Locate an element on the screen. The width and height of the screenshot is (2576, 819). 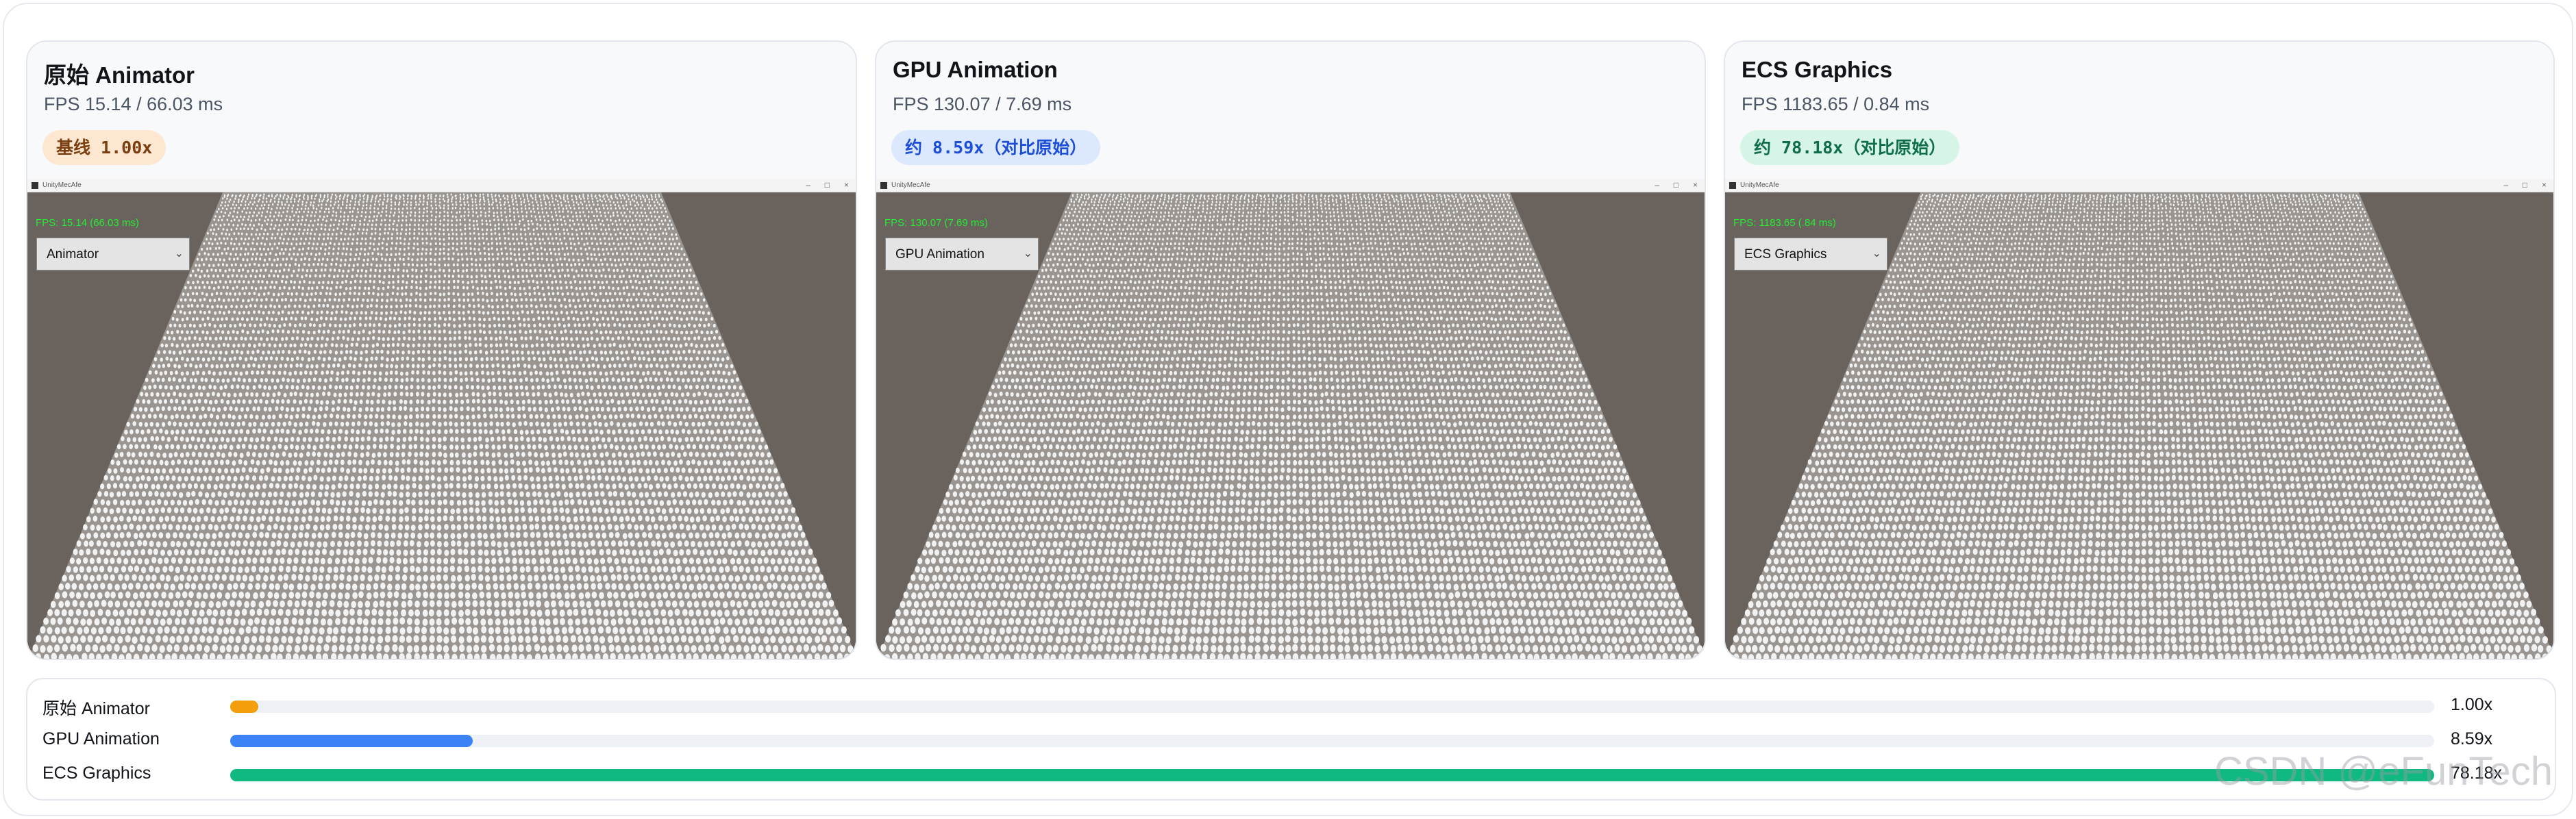
speedup-badge: 约 78.18x（对比原始） is located at coordinates (1850, 147).